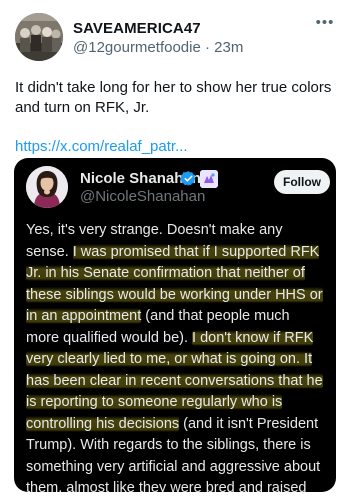 The height and width of the screenshot is (500, 350). I want to click on affiliate-logo-icon, so click(209, 179).